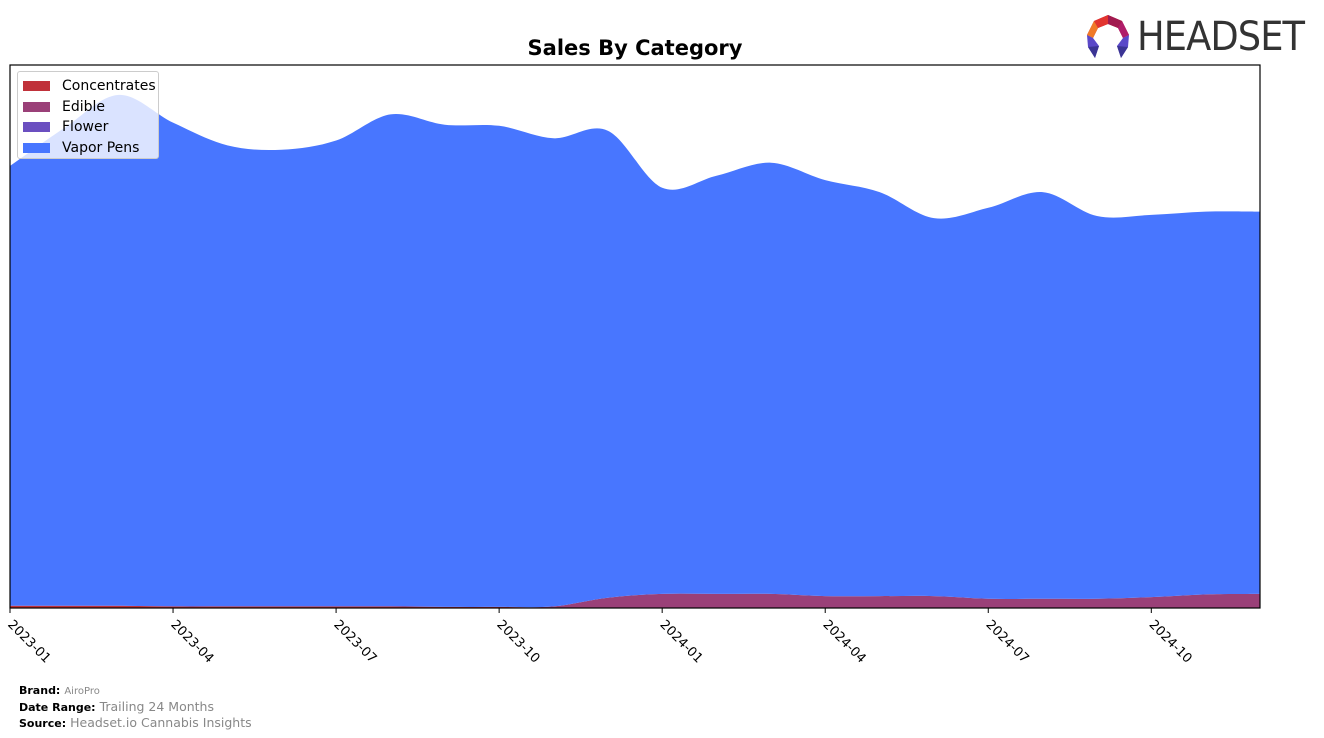  Describe the element at coordinates (161, 722) in the screenshot. I see `source-value: Headset.io Cannabis Insights` at that location.